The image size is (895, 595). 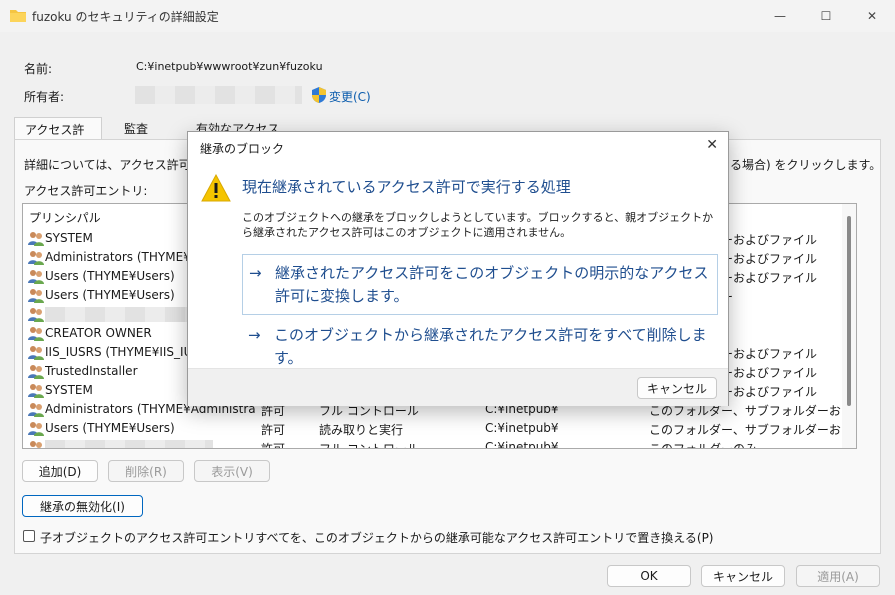 I want to click on view-button: 表示(V), so click(x=232, y=471).